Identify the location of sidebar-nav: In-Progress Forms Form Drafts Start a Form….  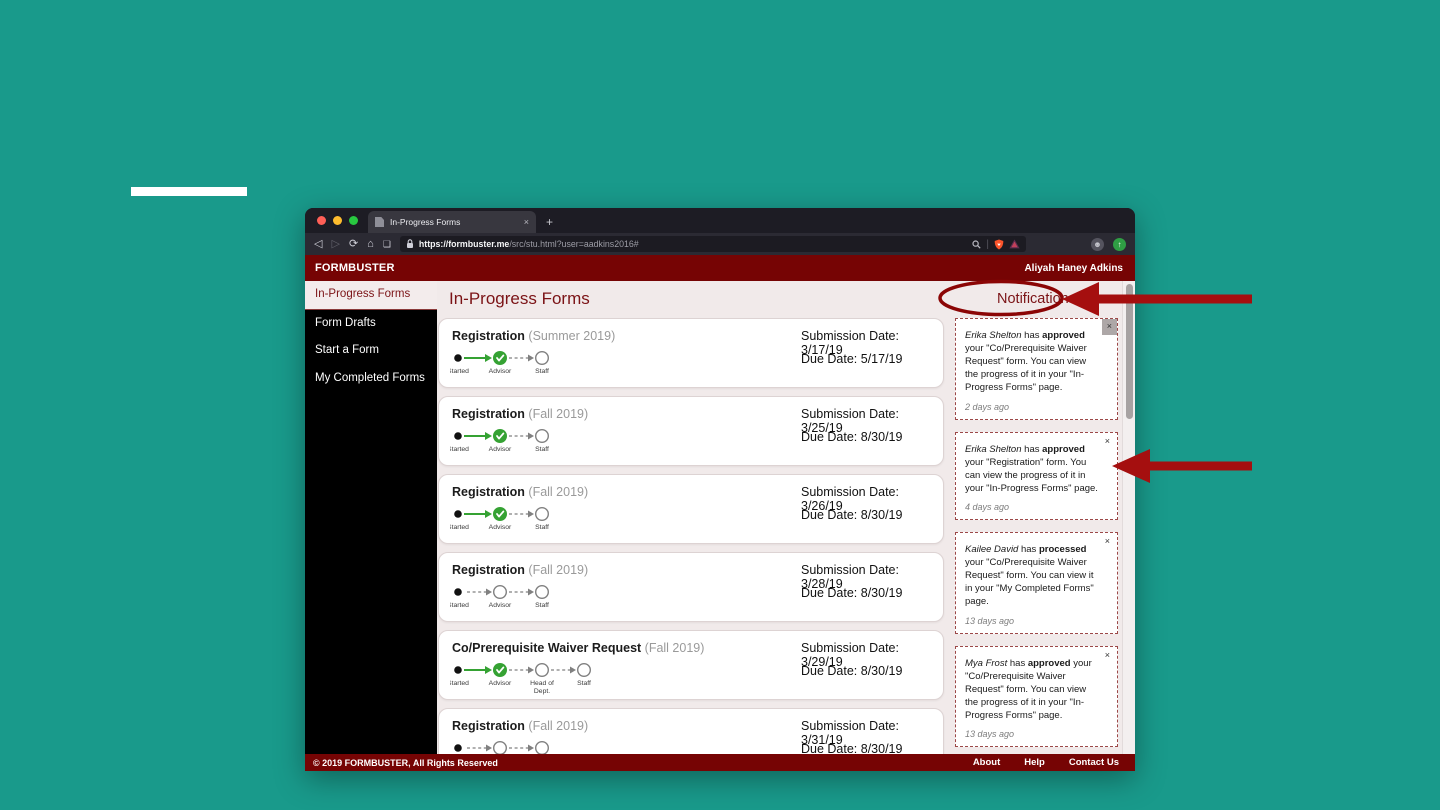
(371, 517).